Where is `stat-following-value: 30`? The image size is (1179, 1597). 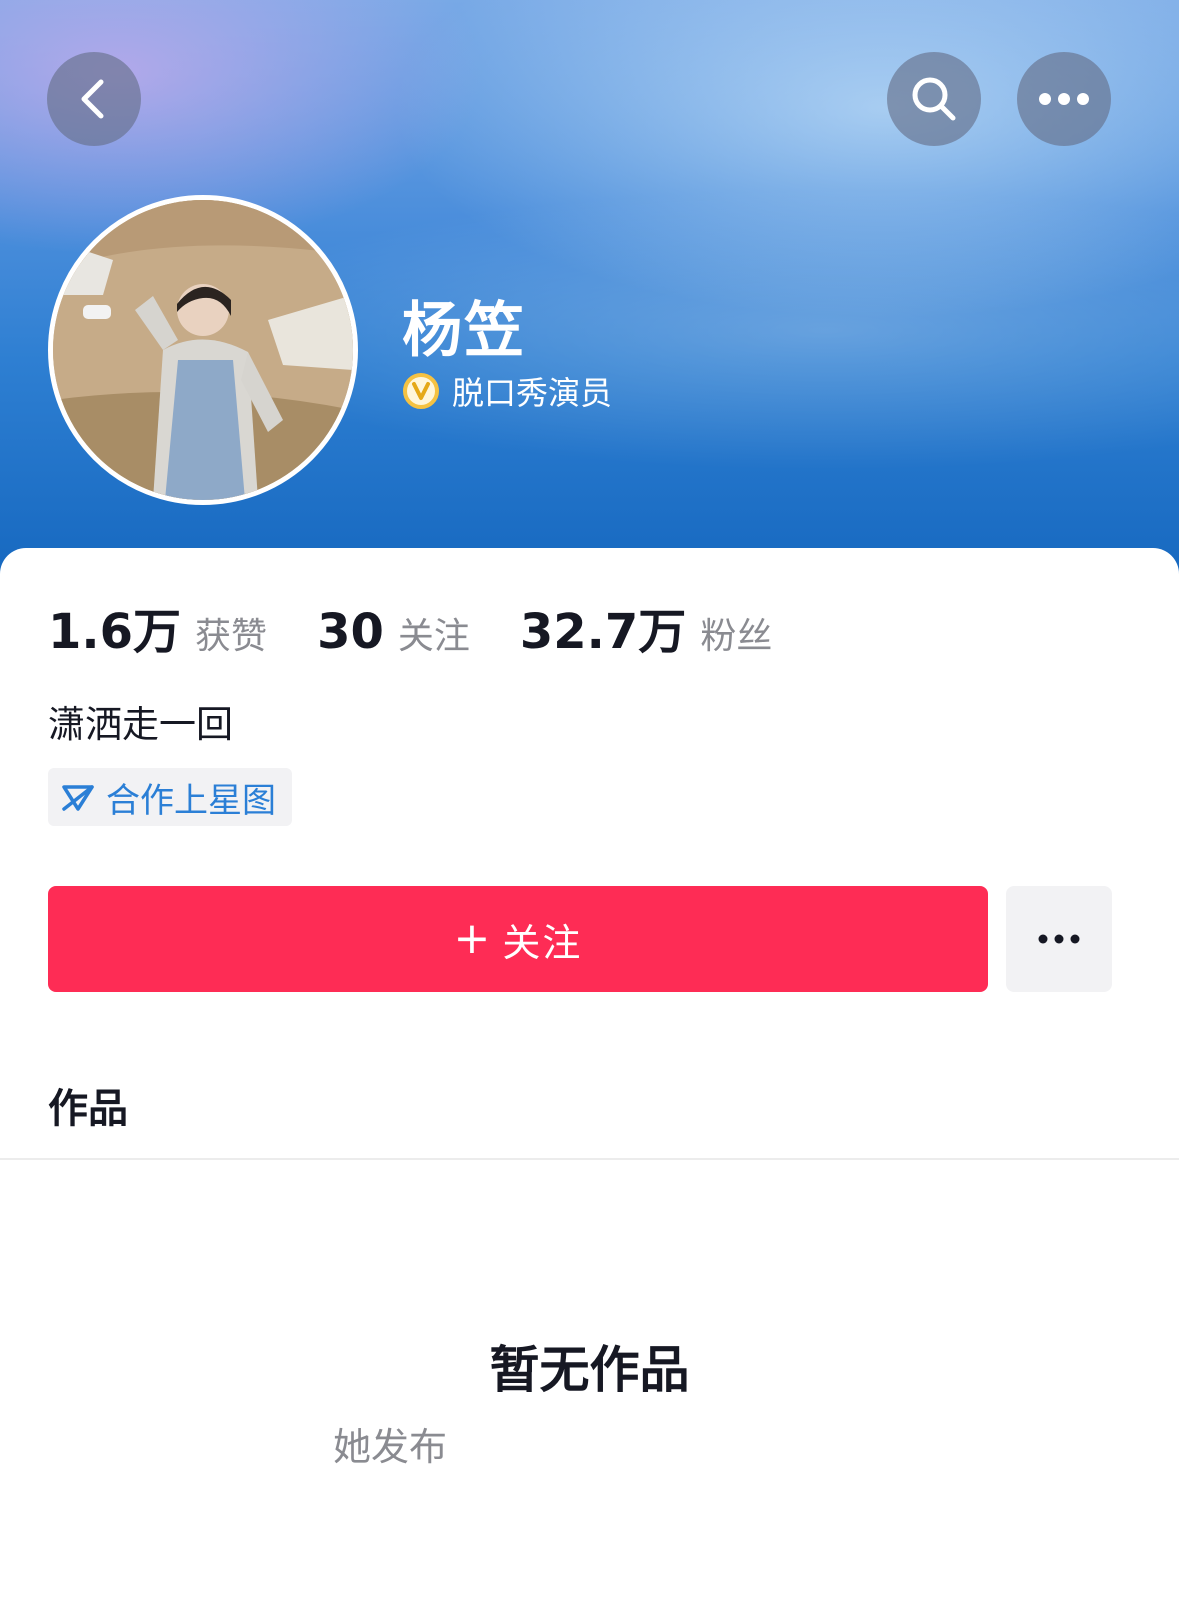 stat-following-value: 30 is located at coordinates (350, 632).